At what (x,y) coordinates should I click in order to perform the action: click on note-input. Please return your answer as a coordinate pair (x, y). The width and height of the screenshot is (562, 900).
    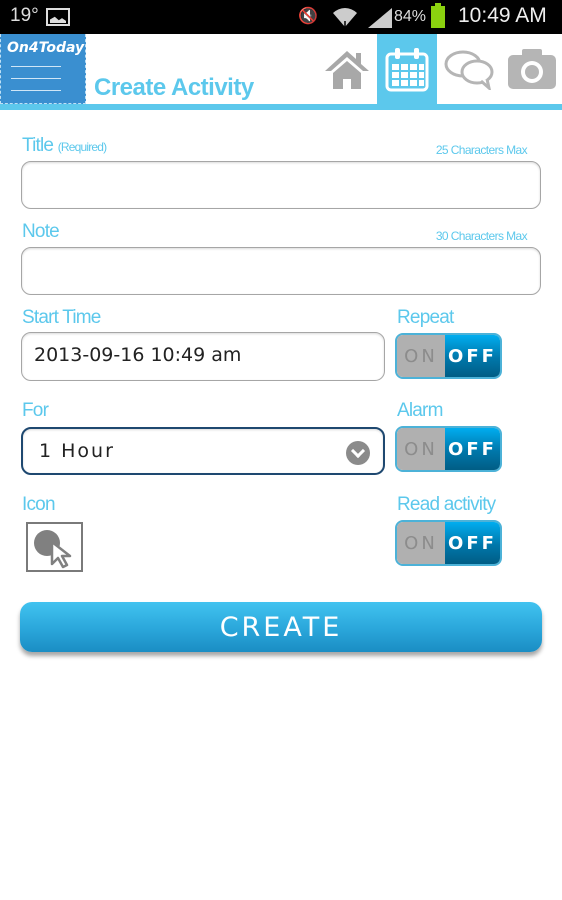
    Looking at the image, I should click on (281, 271).